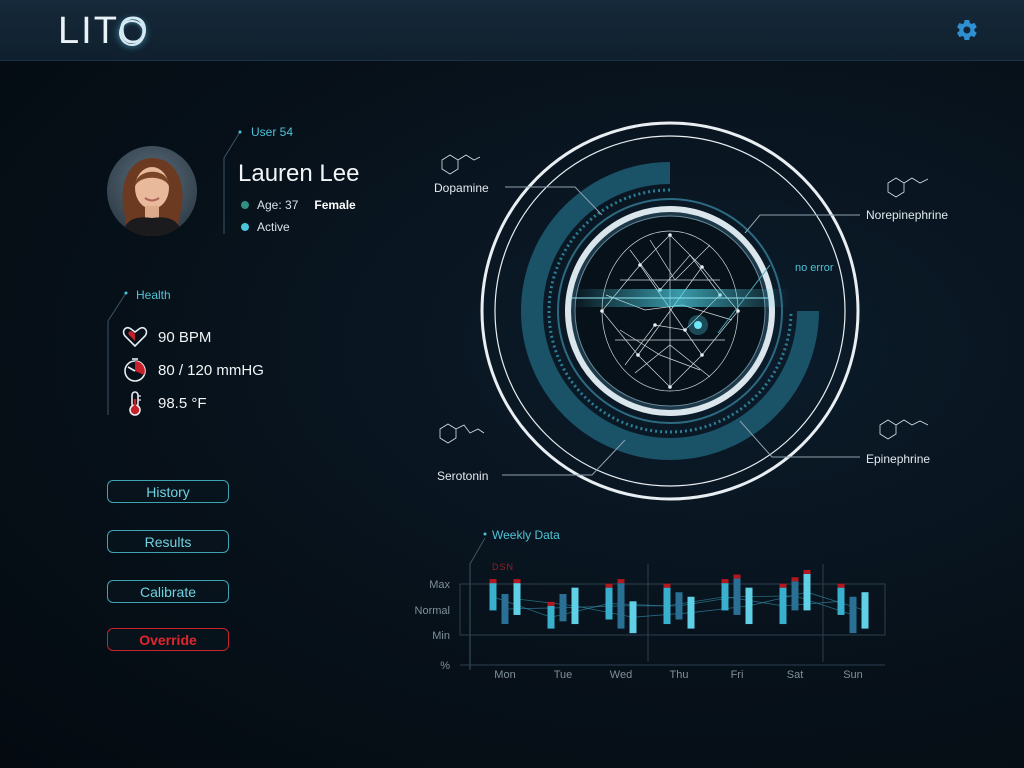  What do you see at coordinates (272, 132) in the screenshot?
I see `user-id-label: User 54` at bounding box center [272, 132].